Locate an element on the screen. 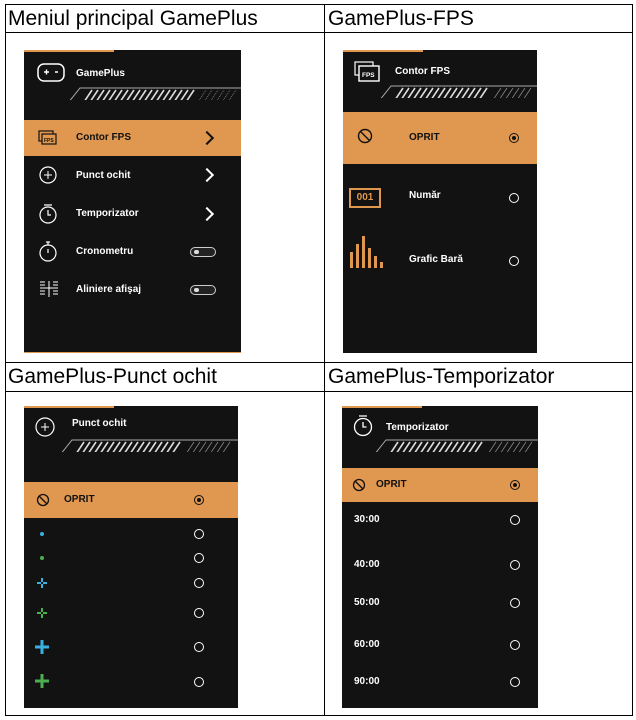  cell-title-timer: GamePlus-Temporizator is located at coordinates (441, 376).